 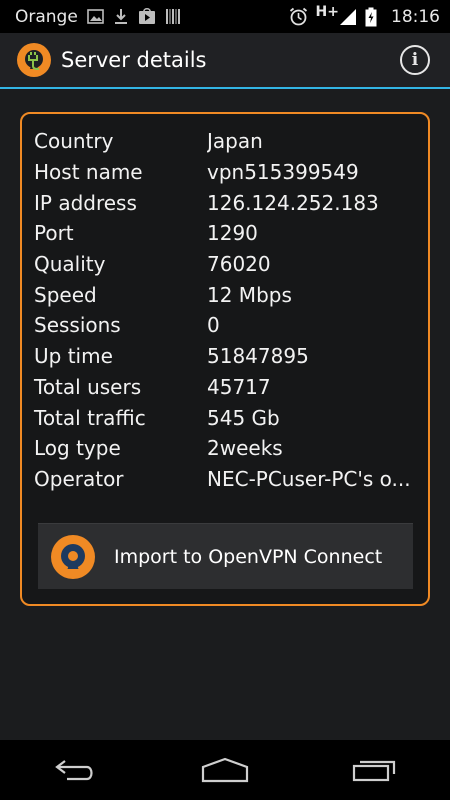 What do you see at coordinates (77, 325) in the screenshot?
I see `detail-label: Sessions` at bounding box center [77, 325].